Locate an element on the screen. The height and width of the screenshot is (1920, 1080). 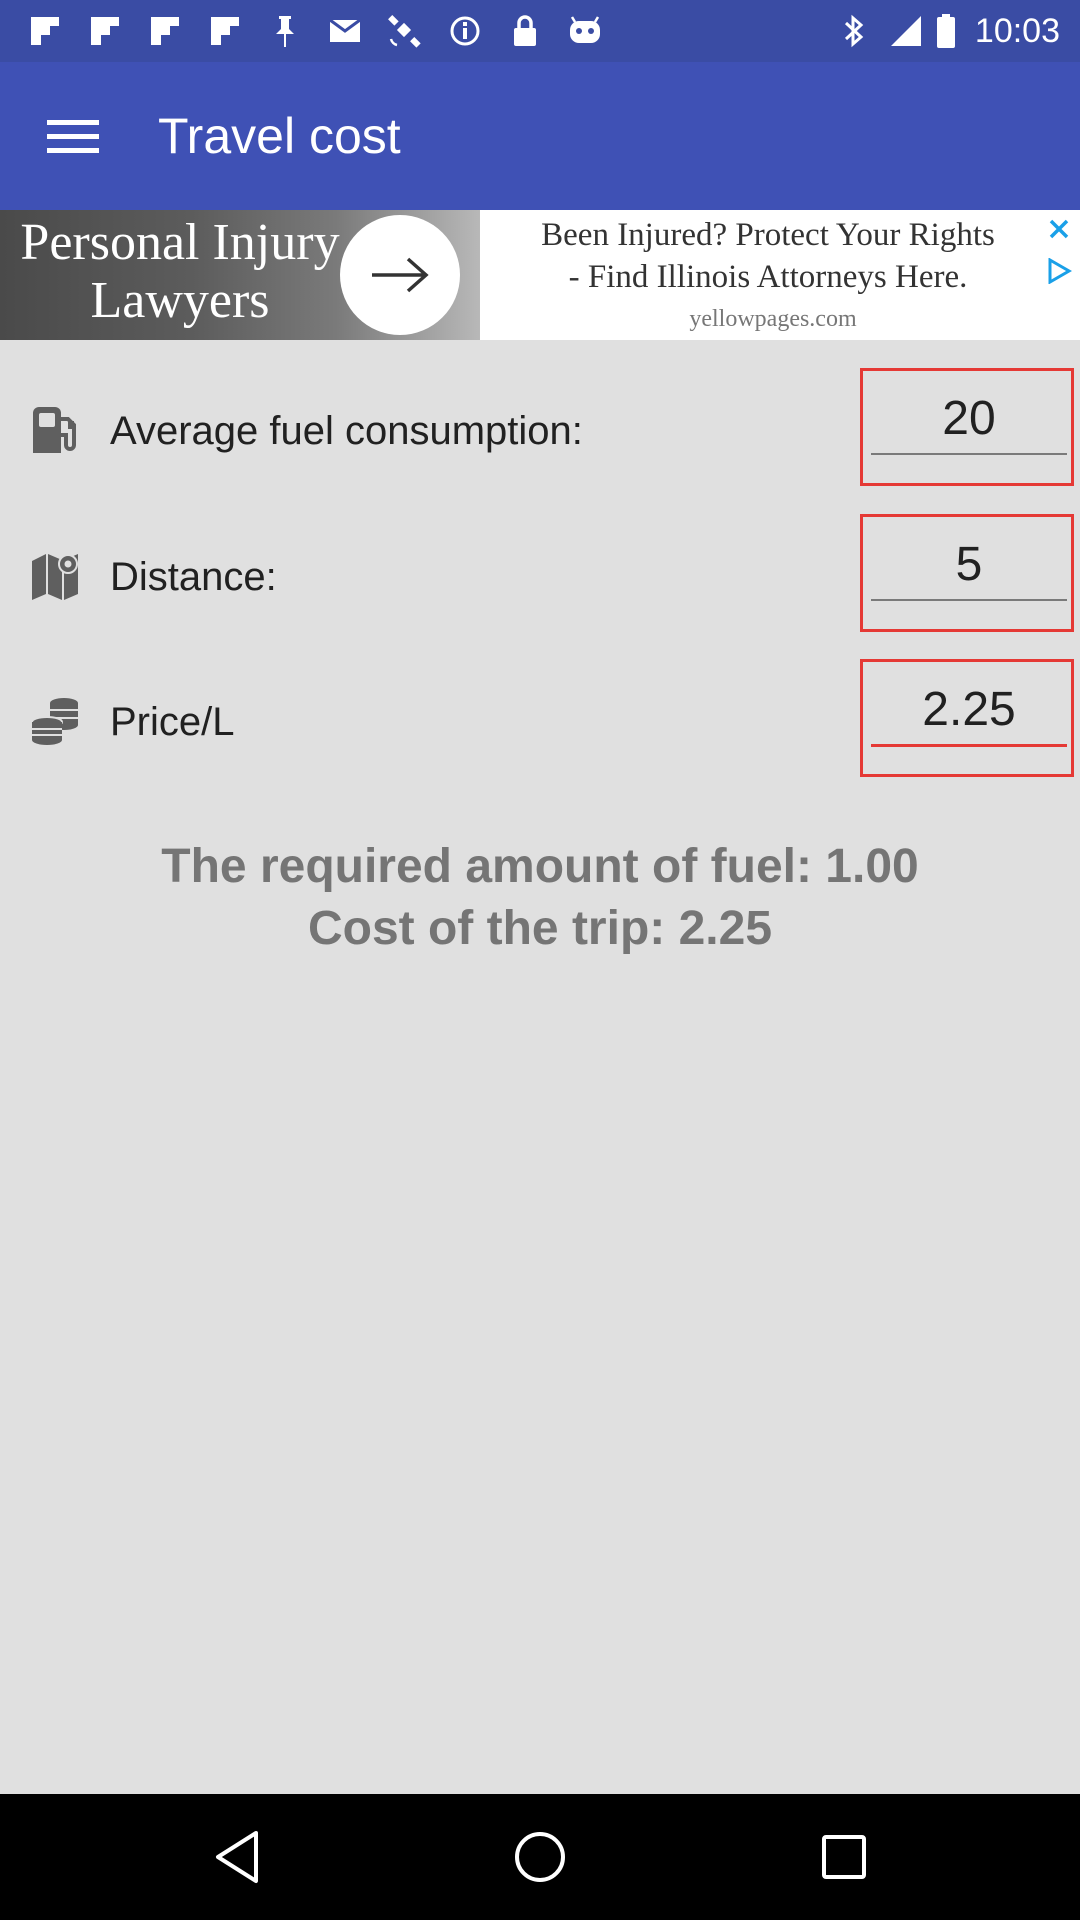
ad-domain: yellowpages.com is located at coordinates (773, 319).